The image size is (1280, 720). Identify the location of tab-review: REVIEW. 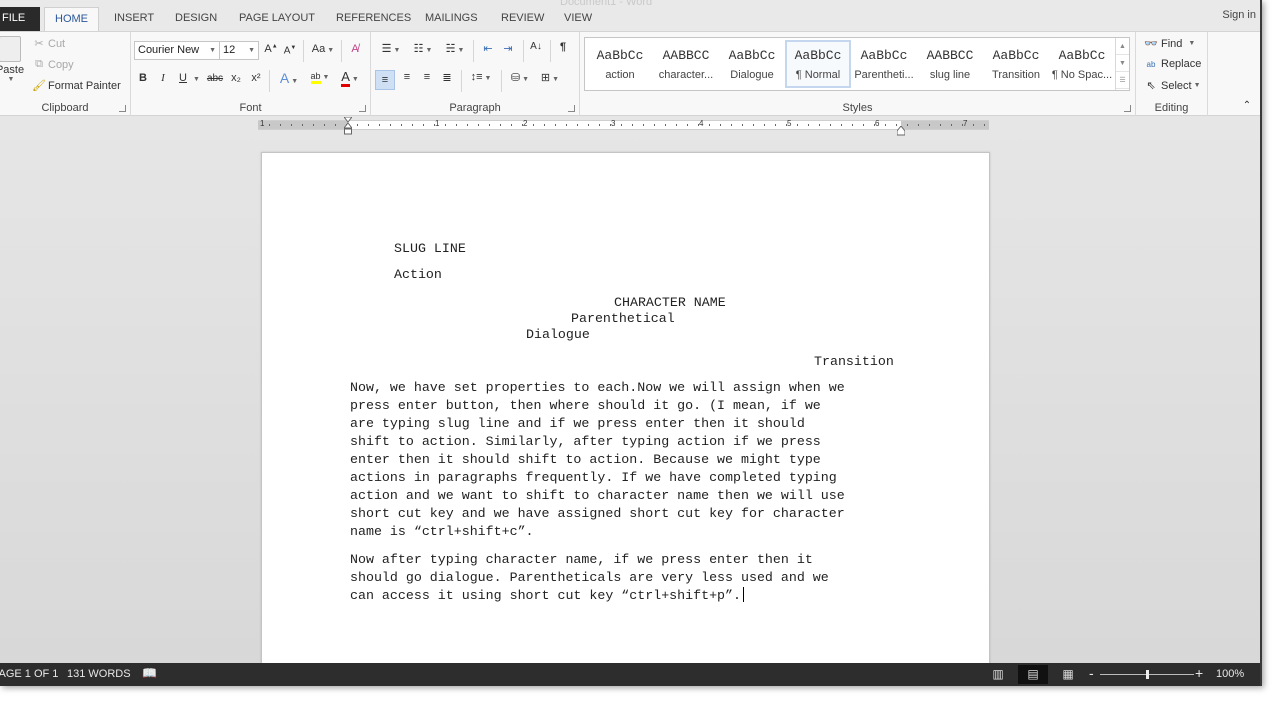
(522, 19).